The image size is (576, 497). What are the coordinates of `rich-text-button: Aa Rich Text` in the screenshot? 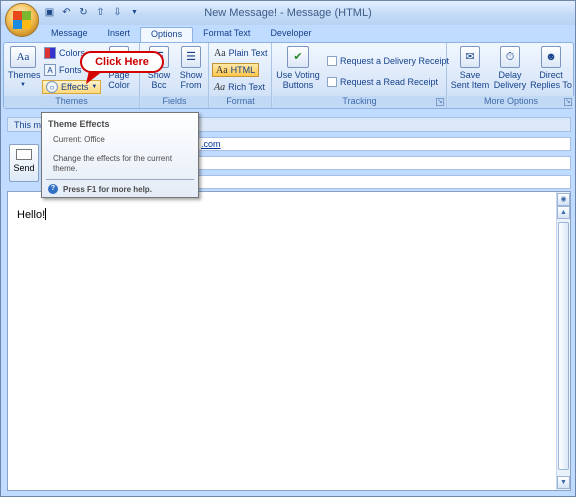 It's located at (239, 87).